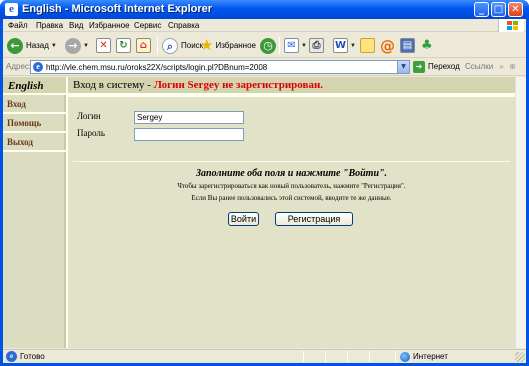 This screenshot has height=366, width=529. I want to click on login-input, so click(189, 117).